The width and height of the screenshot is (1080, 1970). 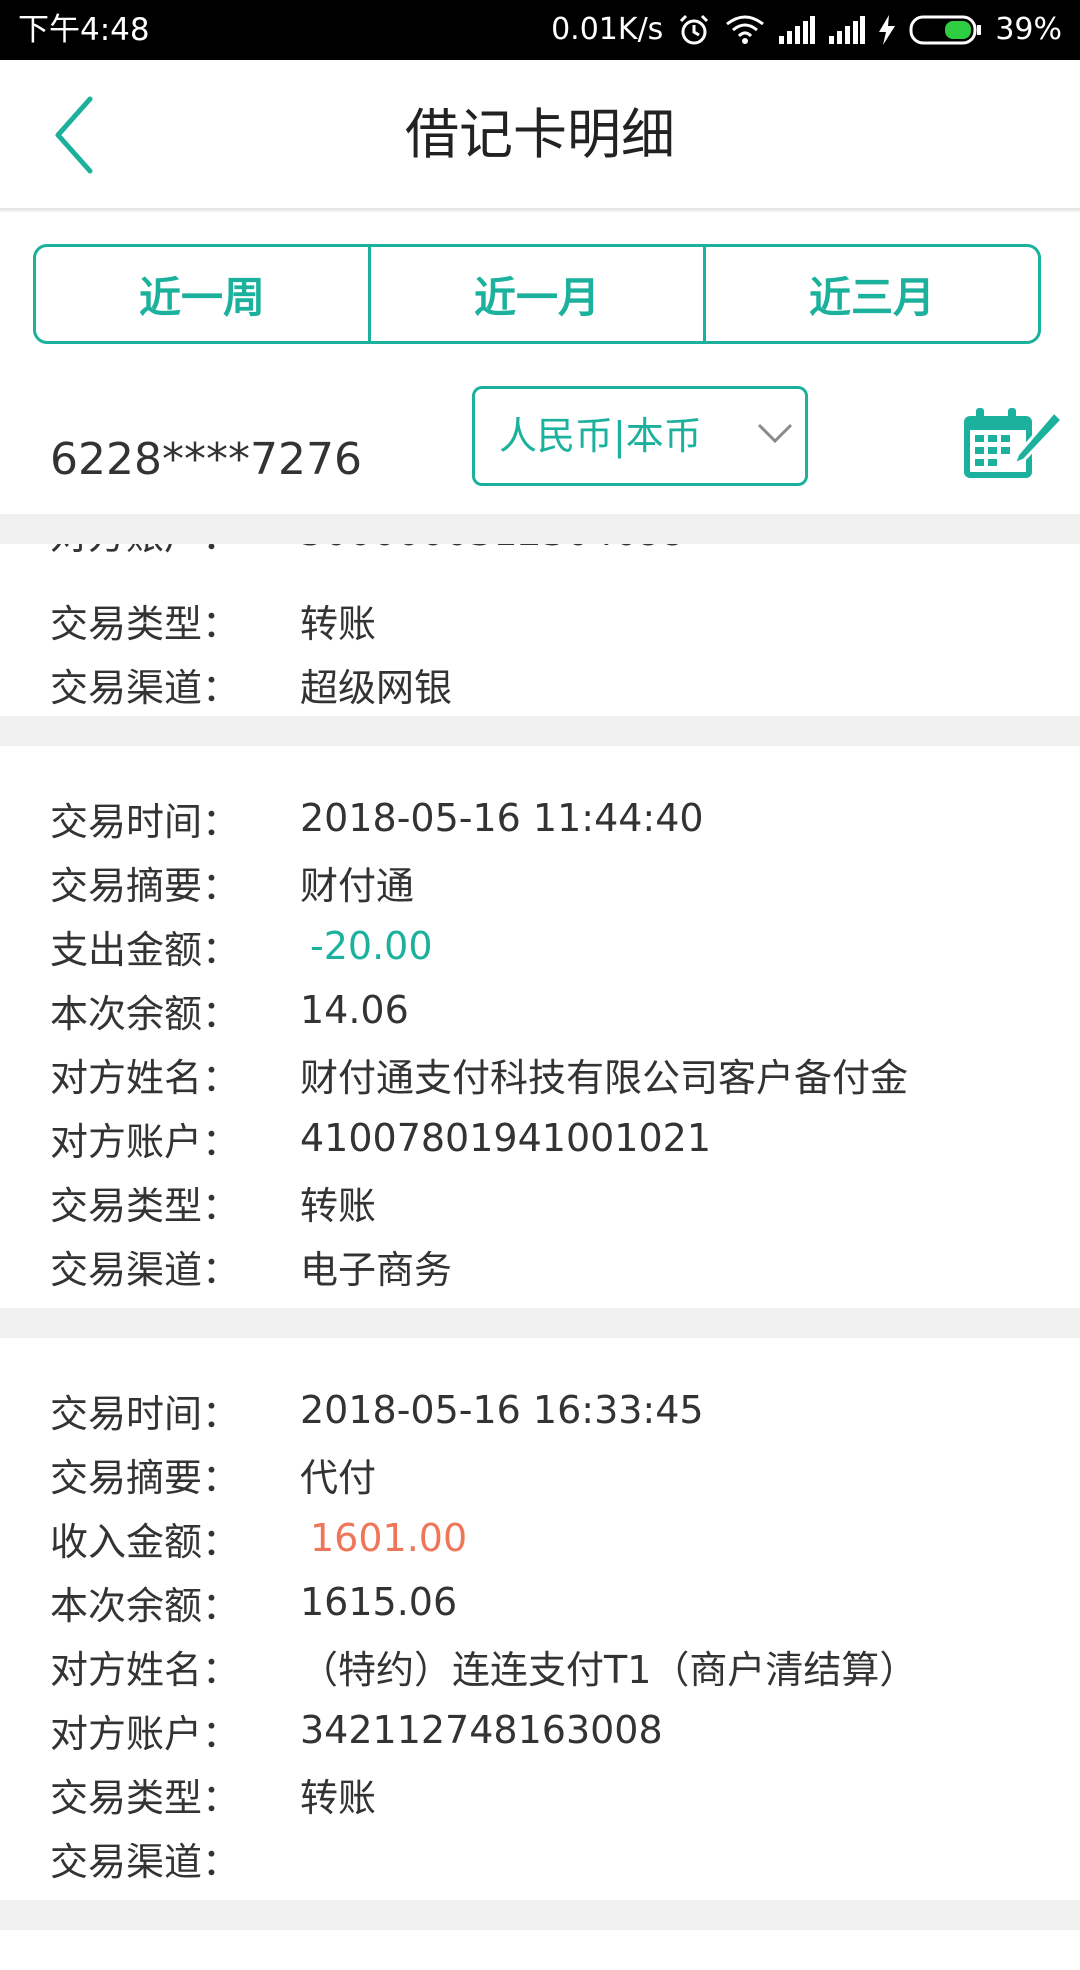 I want to click on field-value: 2018-05-16 11:44:40, so click(x=502, y=818).